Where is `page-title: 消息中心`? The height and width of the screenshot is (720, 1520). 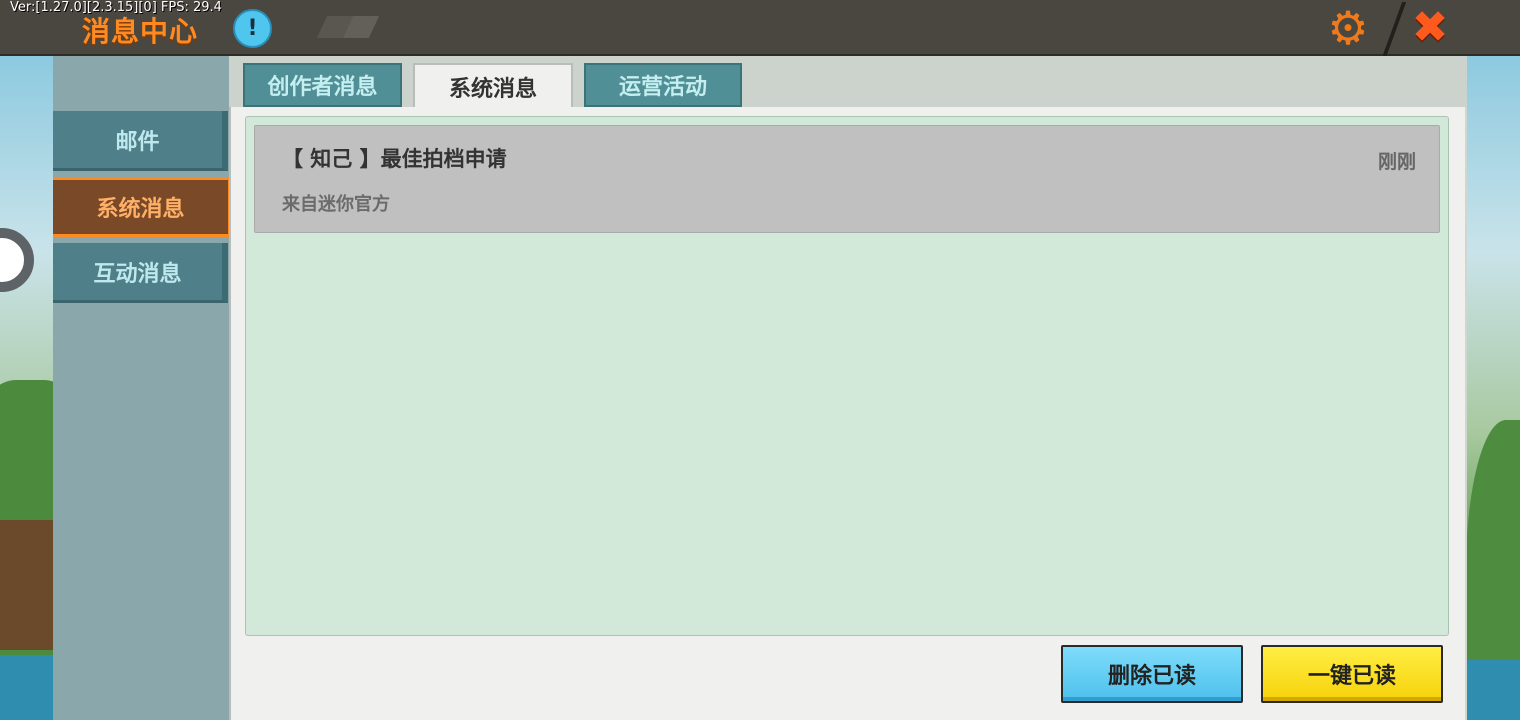 page-title: 消息中心 is located at coordinates (140, 31).